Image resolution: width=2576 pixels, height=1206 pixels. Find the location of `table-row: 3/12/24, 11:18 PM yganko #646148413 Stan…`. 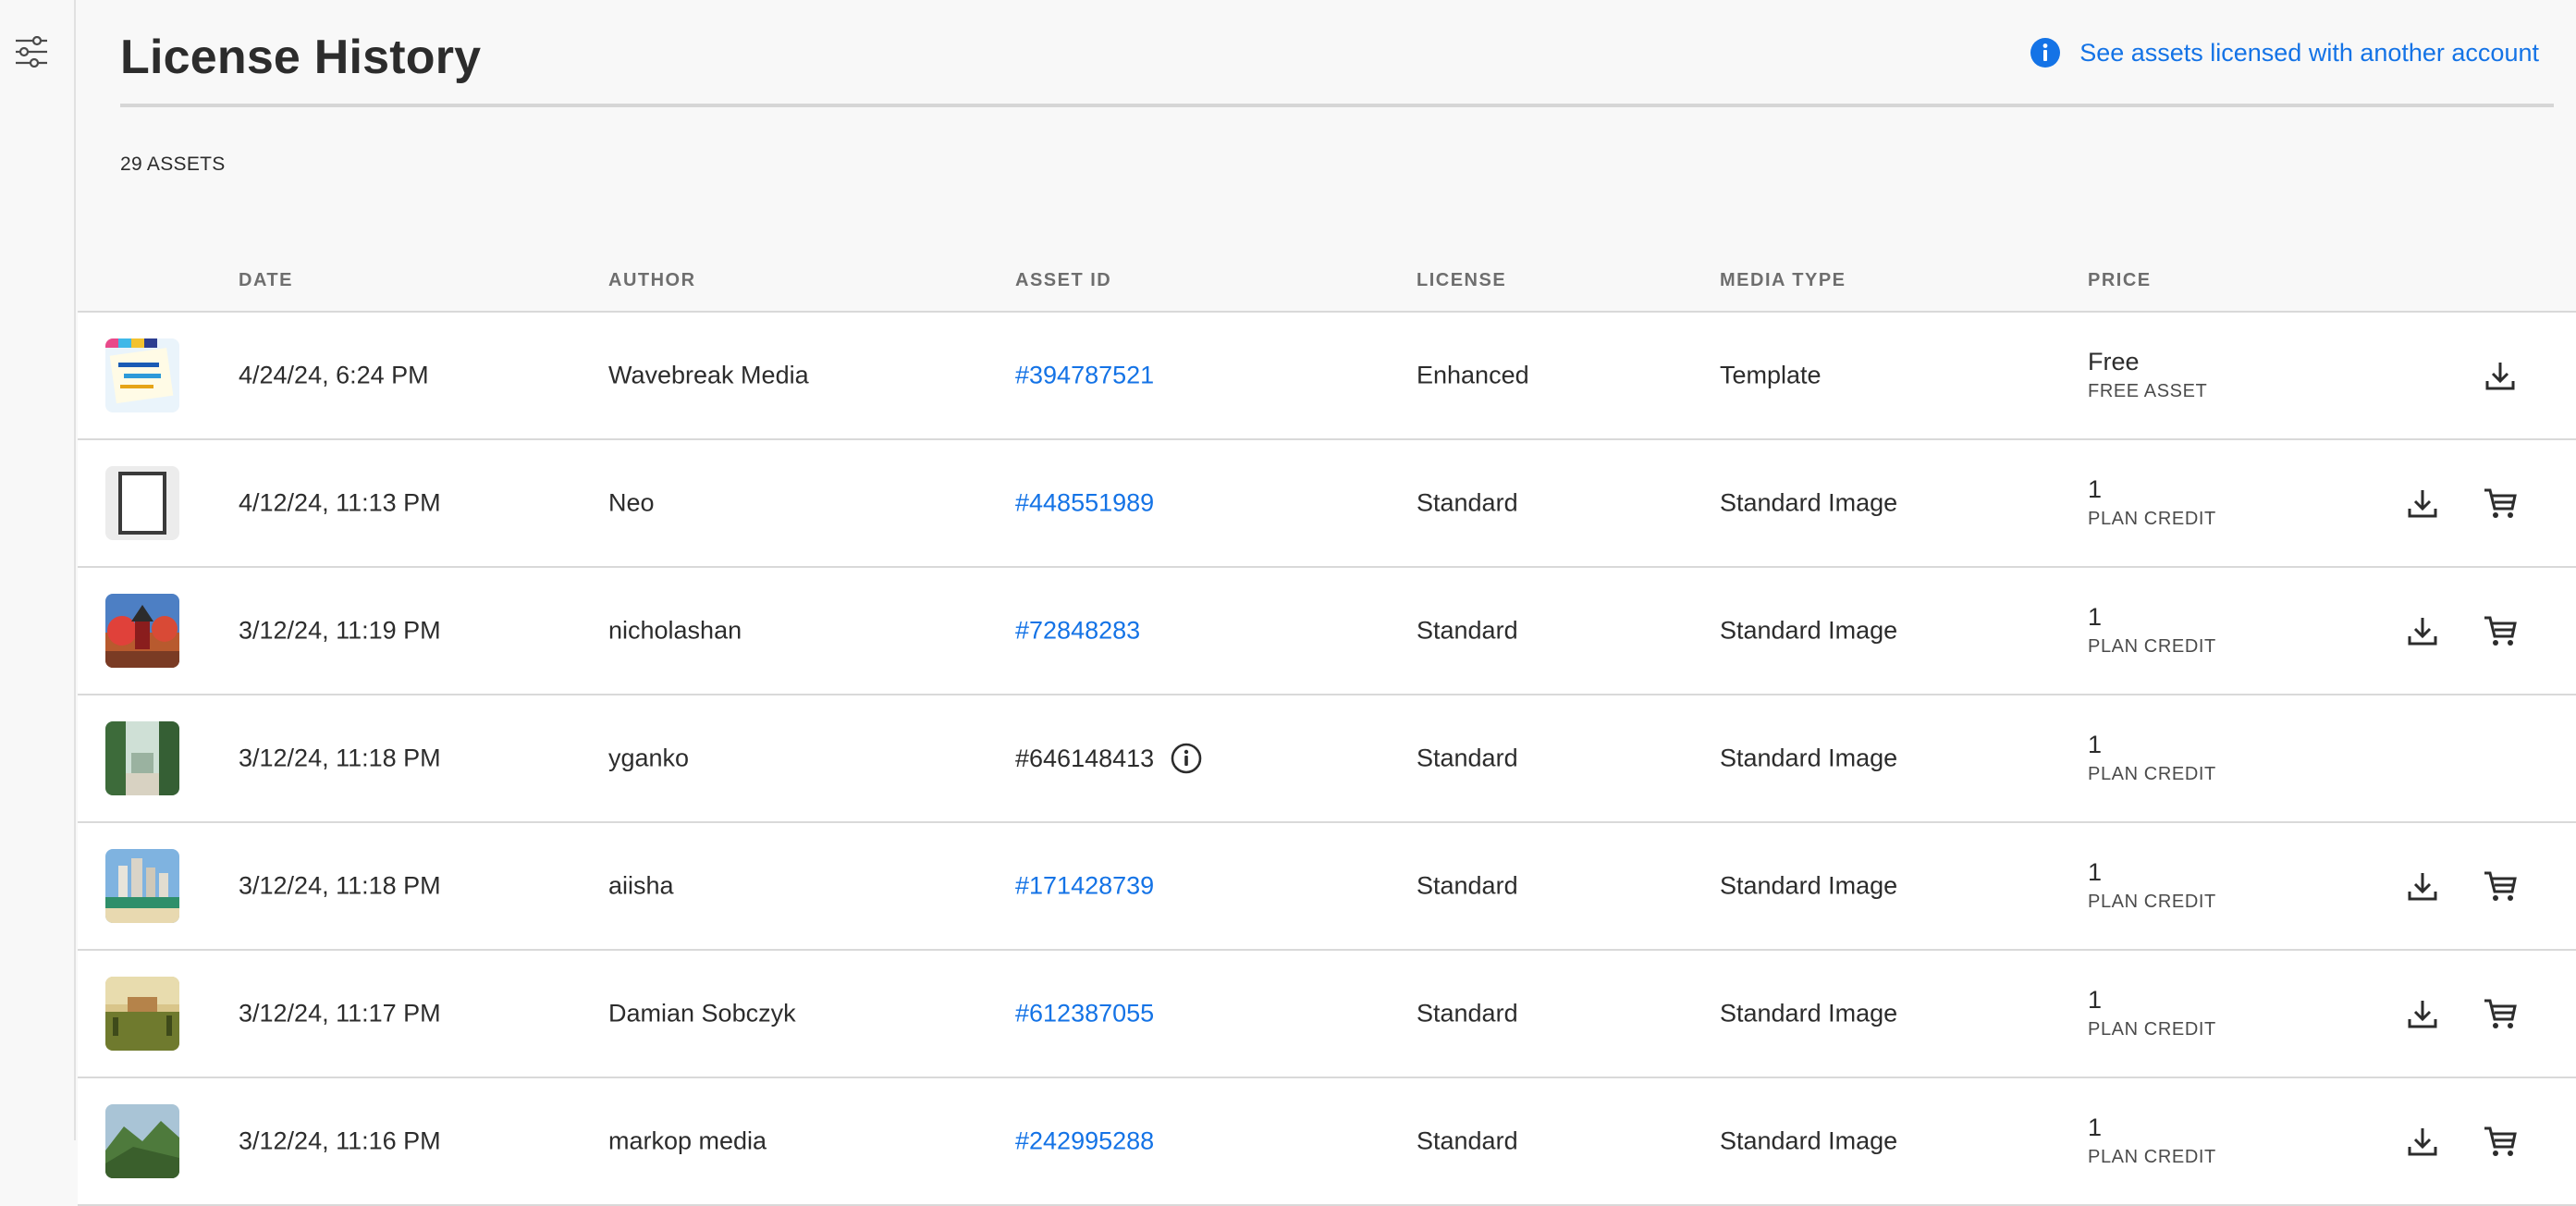

table-row: 3/12/24, 11:18 PM yganko #646148413 Stan… is located at coordinates (1327, 759).